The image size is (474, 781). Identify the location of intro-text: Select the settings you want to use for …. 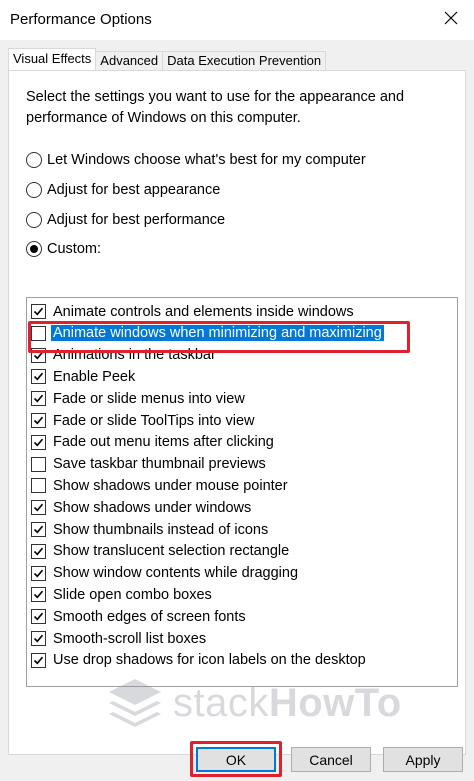
(215, 107).